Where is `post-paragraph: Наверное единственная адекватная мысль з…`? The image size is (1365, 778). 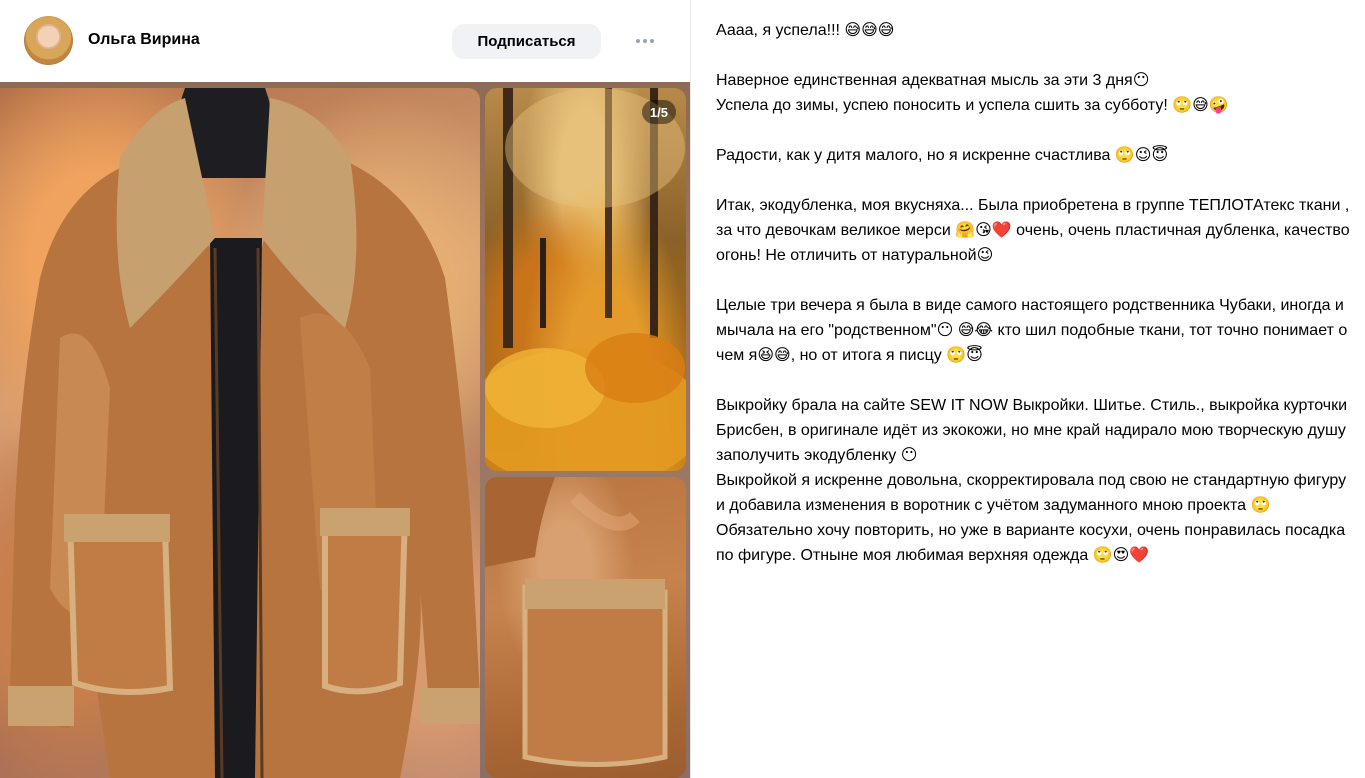 post-paragraph: Наверное единственная адекватная мысль з… is located at coordinates (933, 80).